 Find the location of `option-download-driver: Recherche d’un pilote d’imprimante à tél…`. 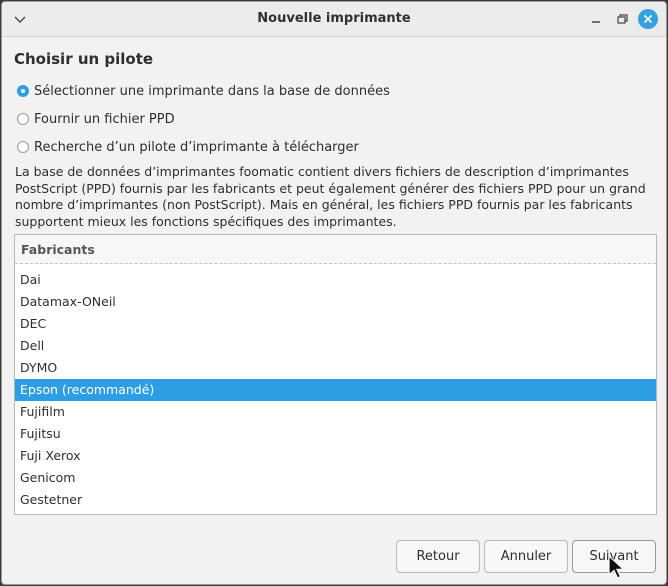

option-download-driver: Recherche d’un pilote d’imprimante à tél… is located at coordinates (188, 147).